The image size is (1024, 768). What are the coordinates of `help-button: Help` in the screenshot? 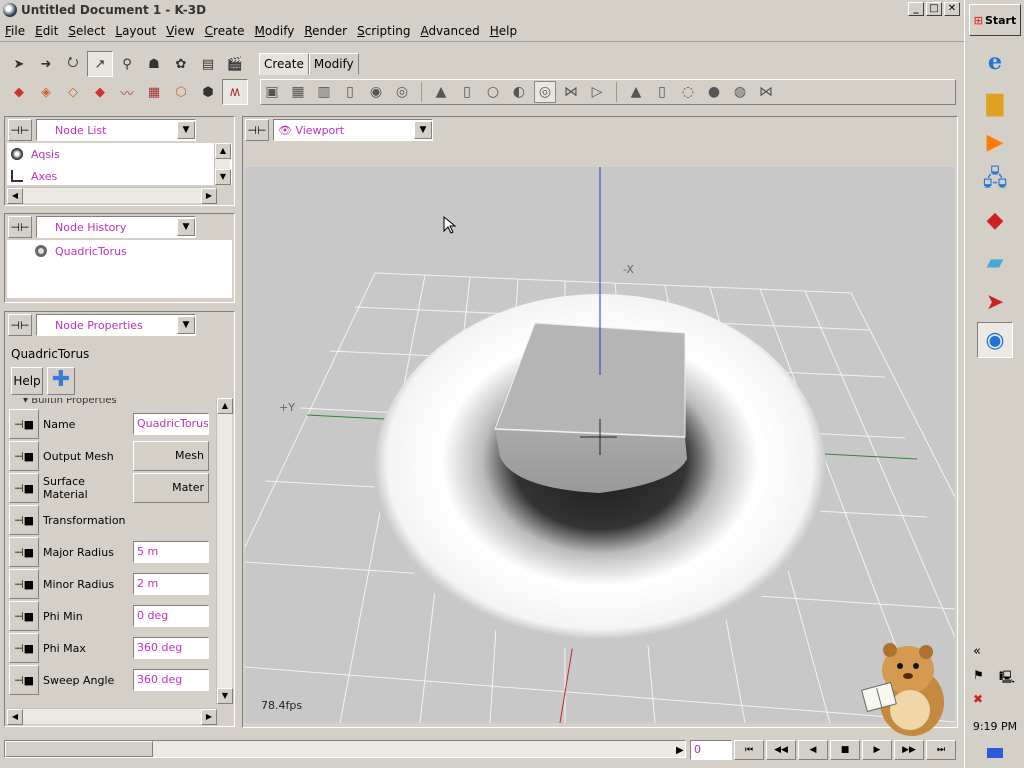 It's located at (27, 381).